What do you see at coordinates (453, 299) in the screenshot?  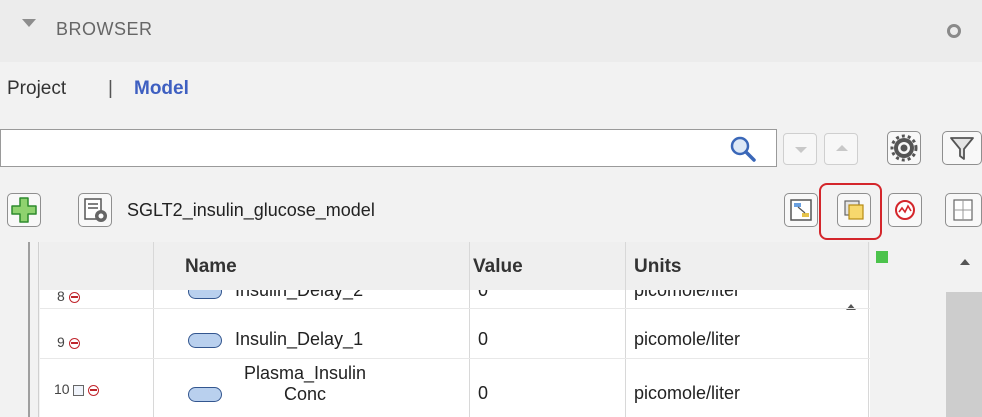 I see `table-row: 8 Insulin_Delay_2 0 picomole/liter` at bounding box center [453, 299].